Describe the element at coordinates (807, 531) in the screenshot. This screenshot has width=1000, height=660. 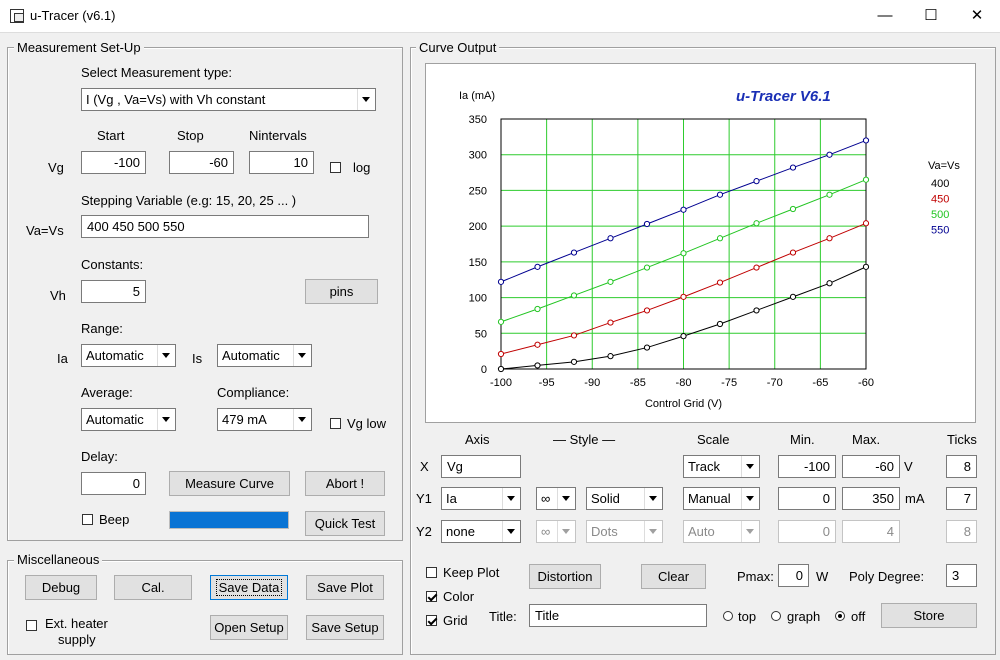
I see `y2-min-input: 0` at that location.